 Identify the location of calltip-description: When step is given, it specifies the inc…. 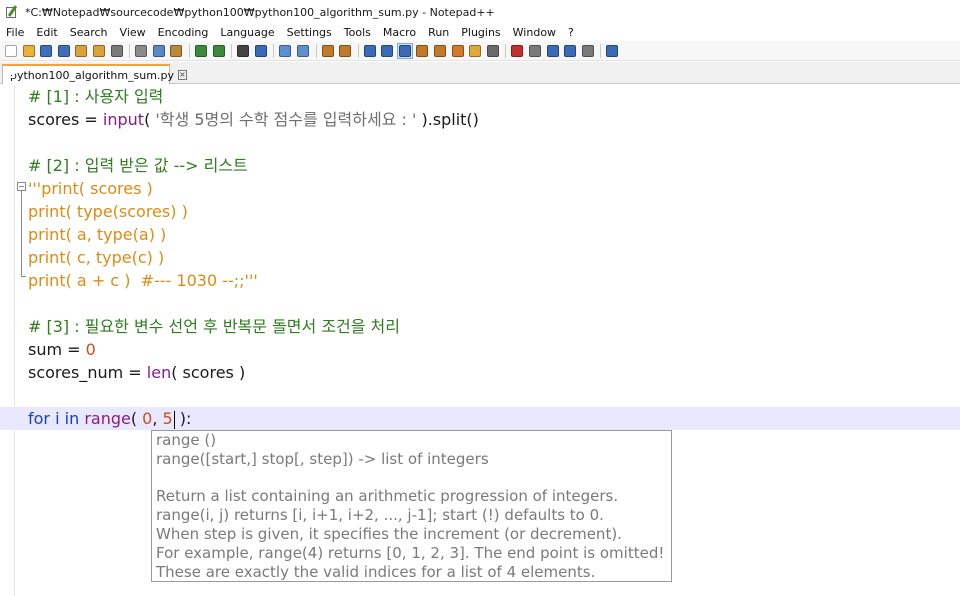
(389, 534).